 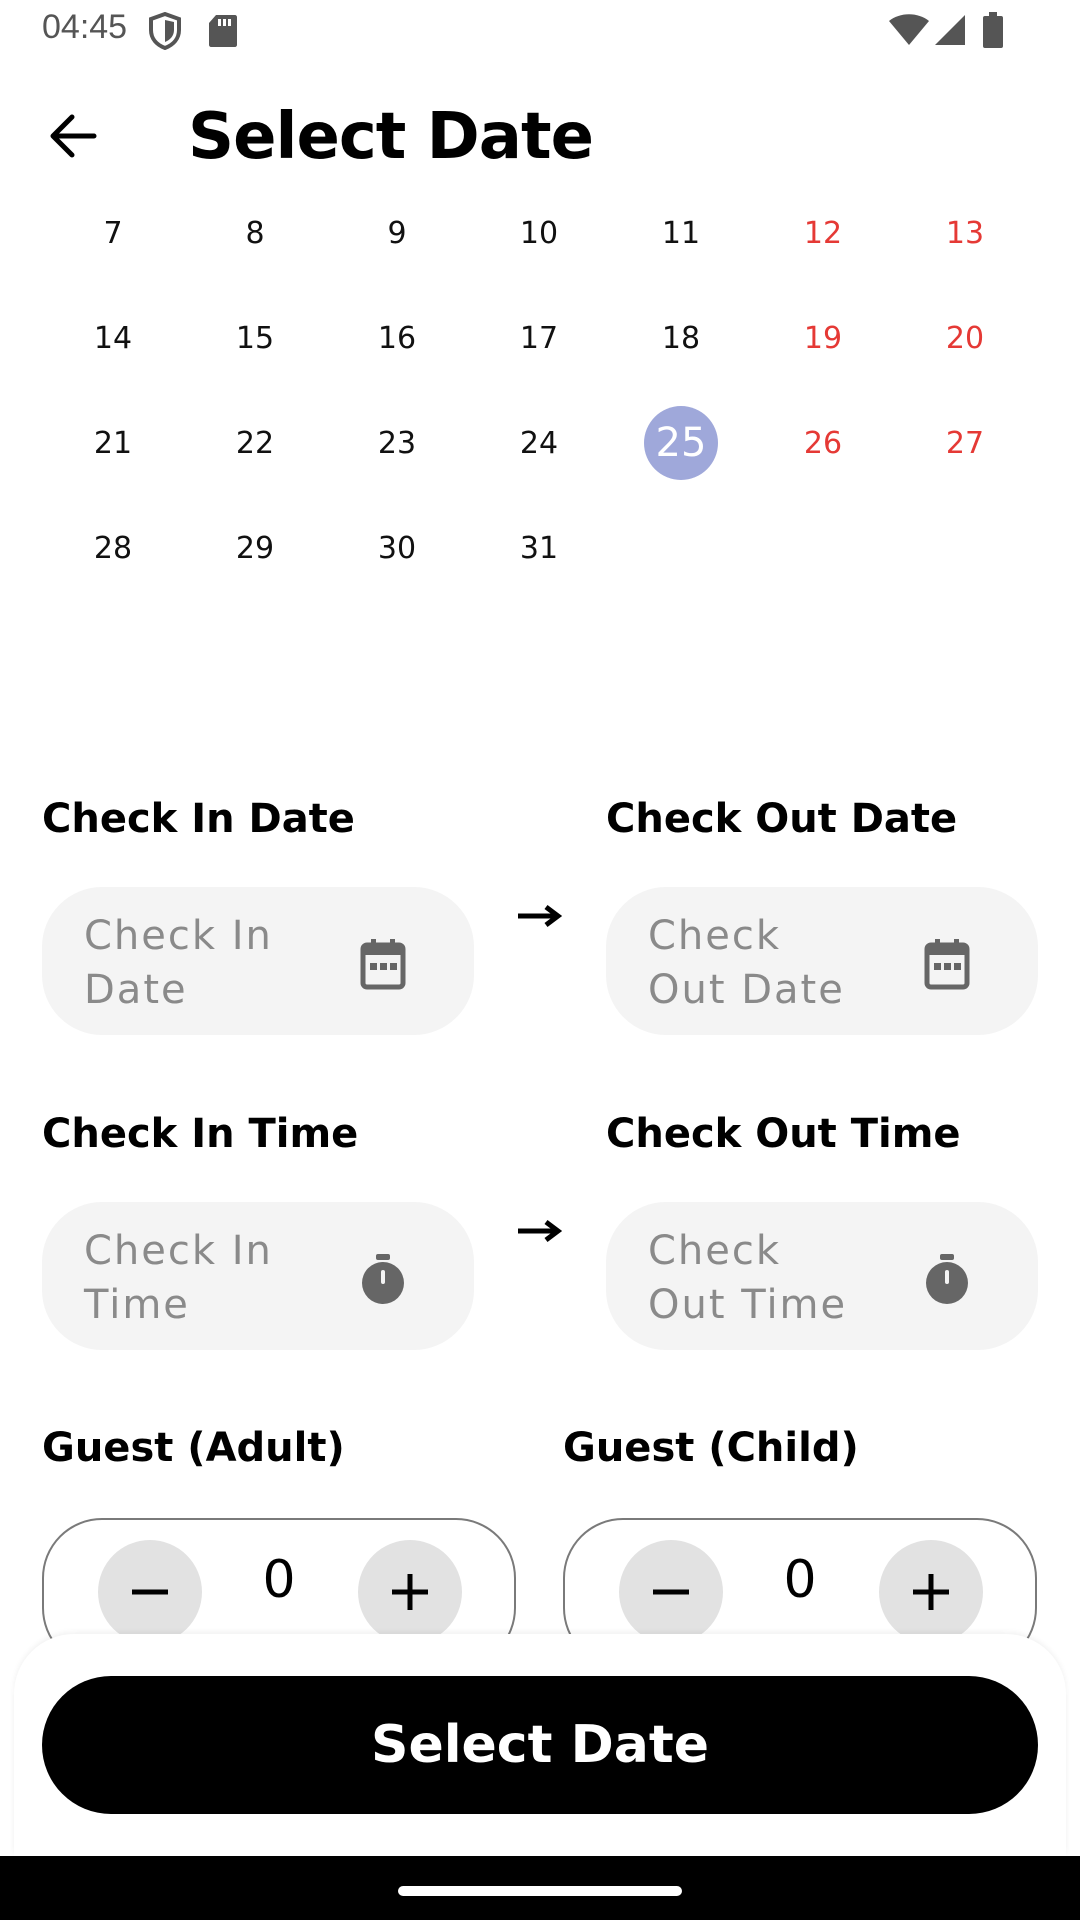 I want to click on placeholder-line: Date, so click(x=136, y=990).